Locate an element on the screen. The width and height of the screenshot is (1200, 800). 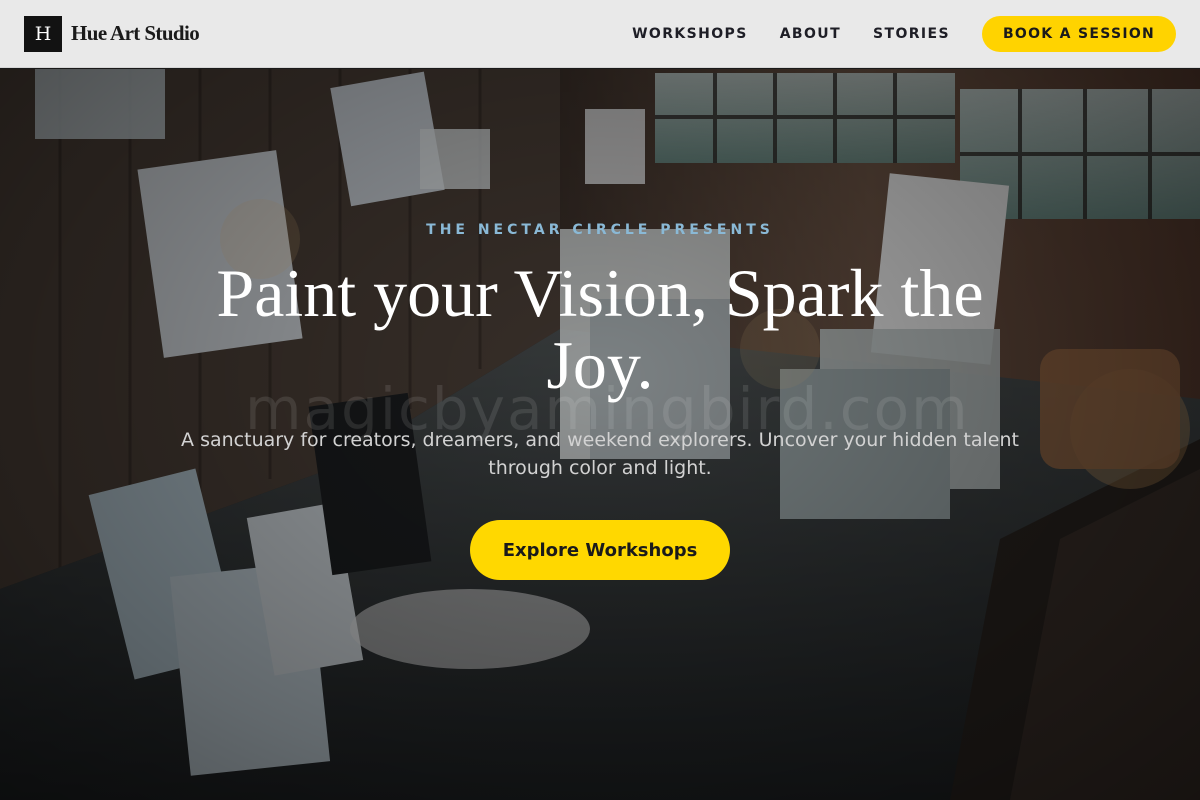
hero-eyebrow: THE NECTAR CIRCLE PRESENTS is located at coordinates (600, 230).